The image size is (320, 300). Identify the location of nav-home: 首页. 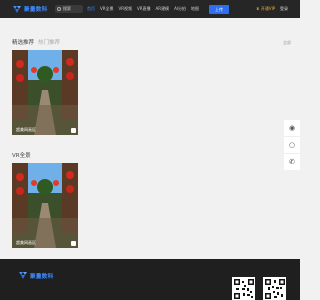
(91, 9).